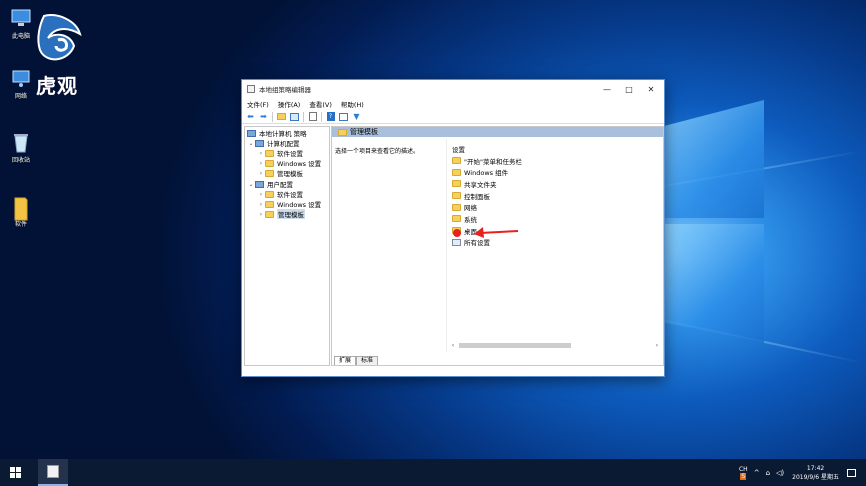  Describe the element at coordinates (651, 89) in the screenshot. I see `close-button: ✕` at that location.